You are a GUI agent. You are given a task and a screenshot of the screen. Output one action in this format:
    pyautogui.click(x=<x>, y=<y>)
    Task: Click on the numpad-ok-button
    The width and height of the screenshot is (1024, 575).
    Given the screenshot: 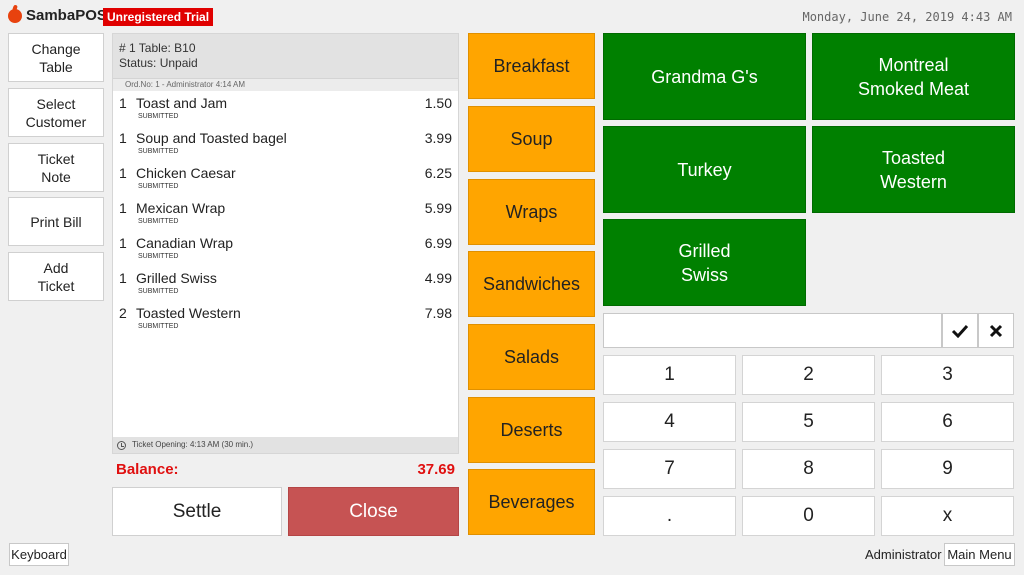 What is the action you would take?
    pyautogui.click(x=960, y=330)
    